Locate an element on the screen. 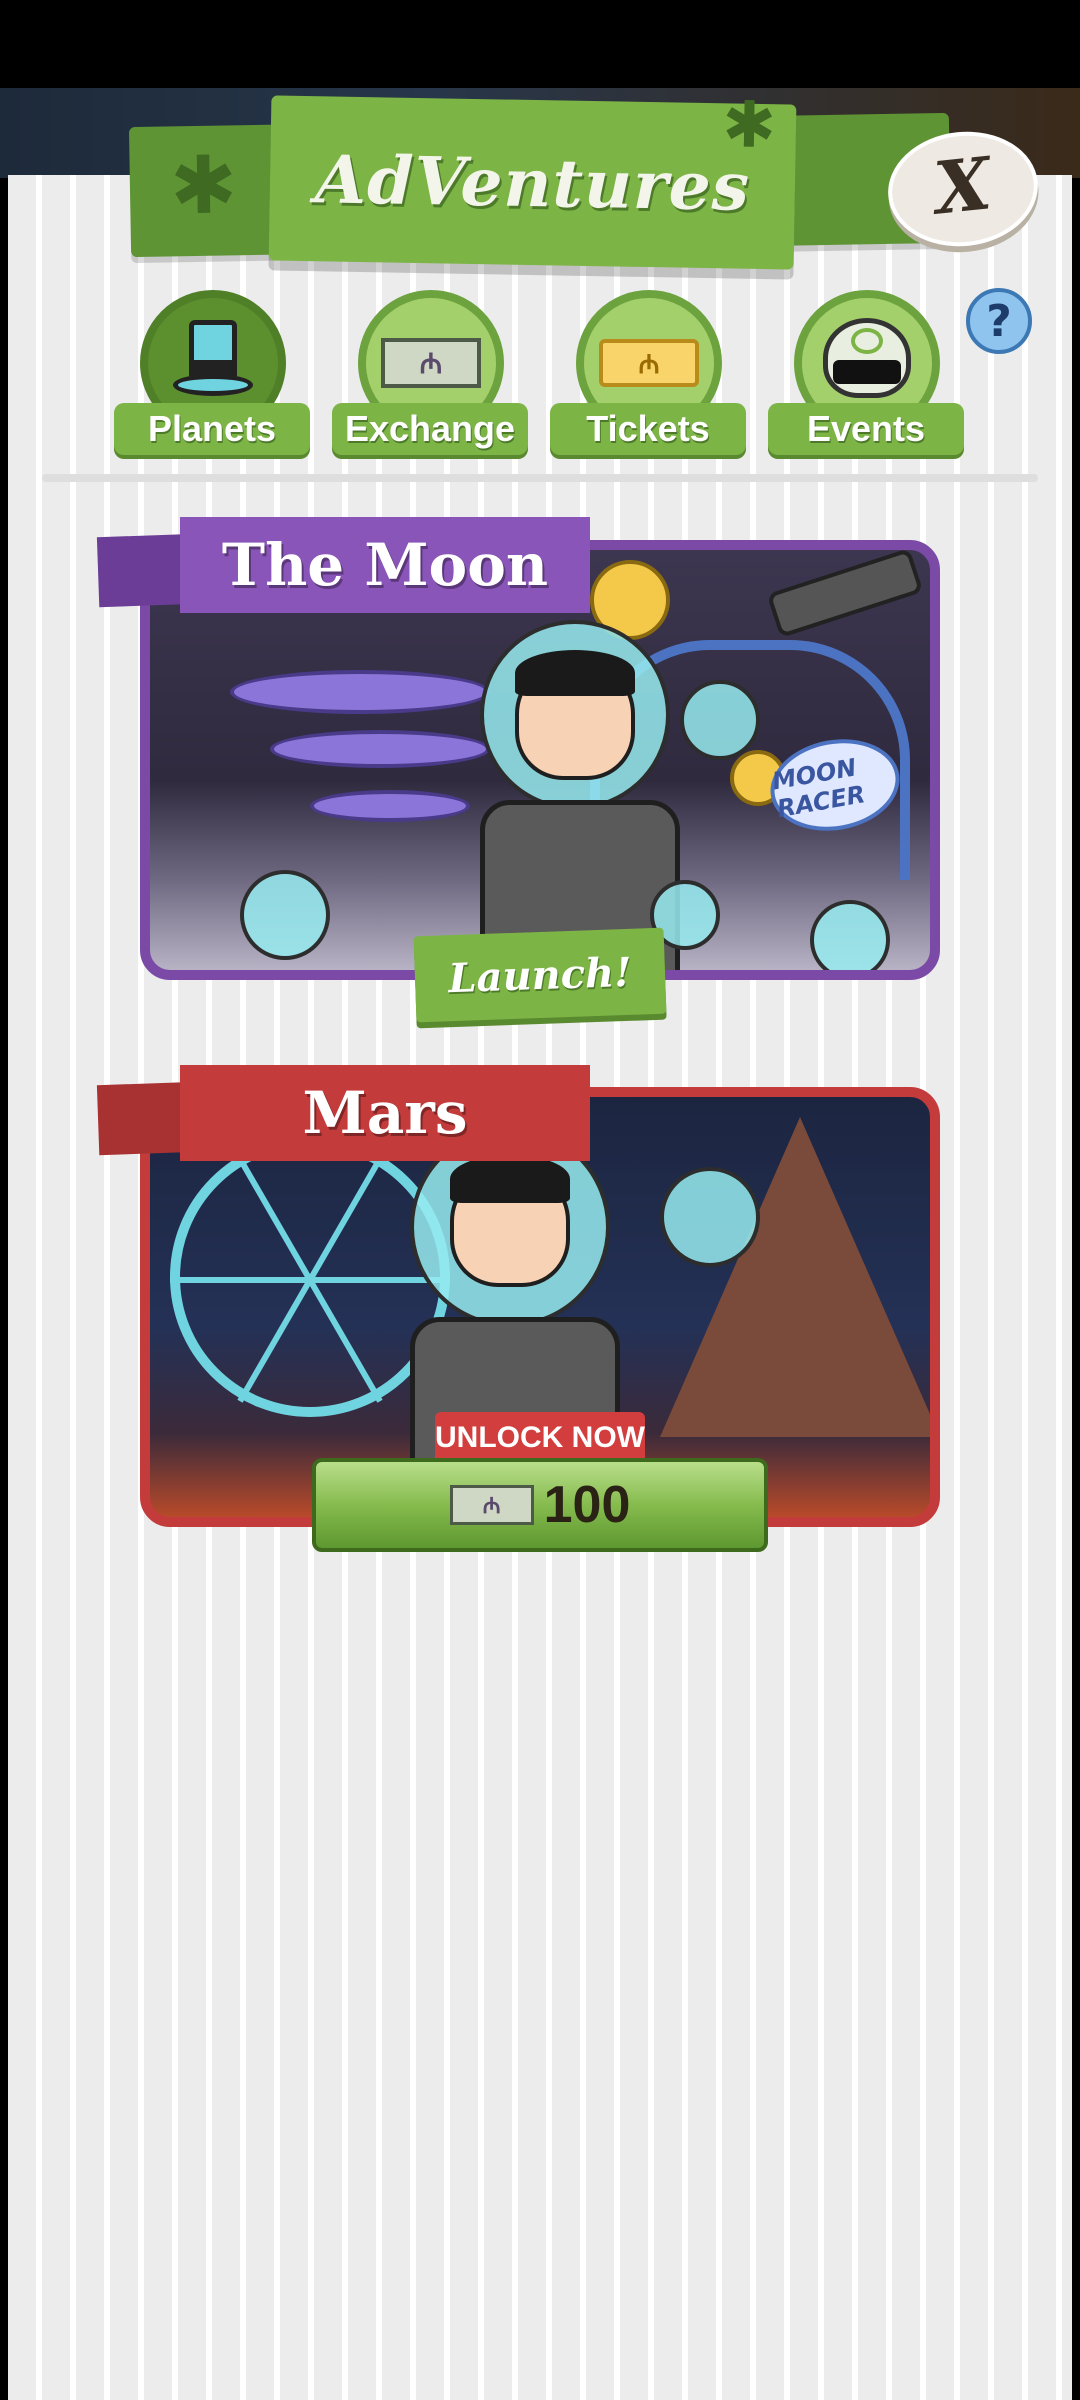 The image size is (1080, 2400). tab-label: Tickets is located at coordinates (648, 428).